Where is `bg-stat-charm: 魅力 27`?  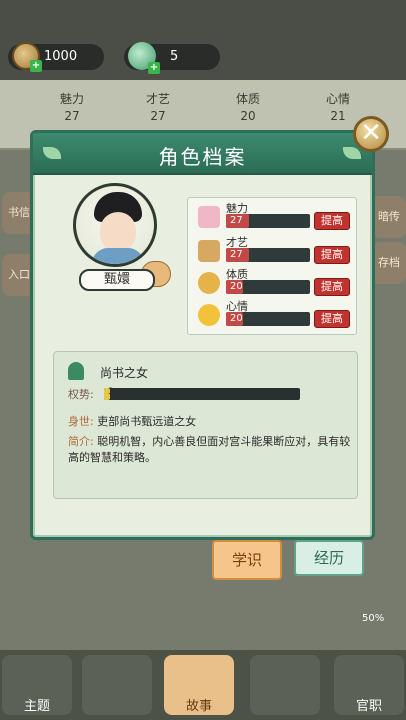 bg-stat-charm: 魅力 27 is located at coordinates (71, 107).